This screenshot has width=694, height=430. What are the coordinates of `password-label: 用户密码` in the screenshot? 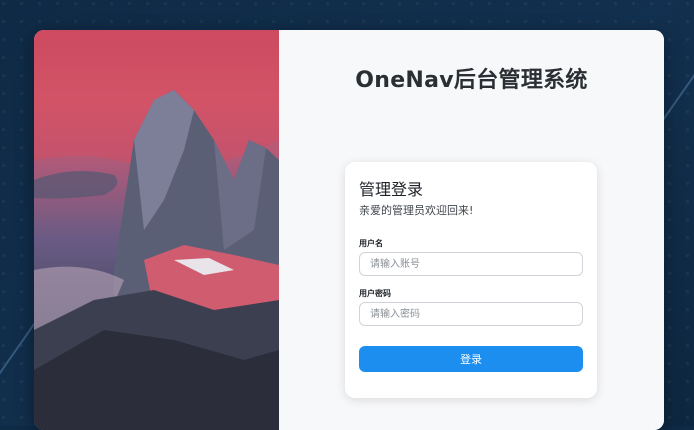 It's located at (375, 293).